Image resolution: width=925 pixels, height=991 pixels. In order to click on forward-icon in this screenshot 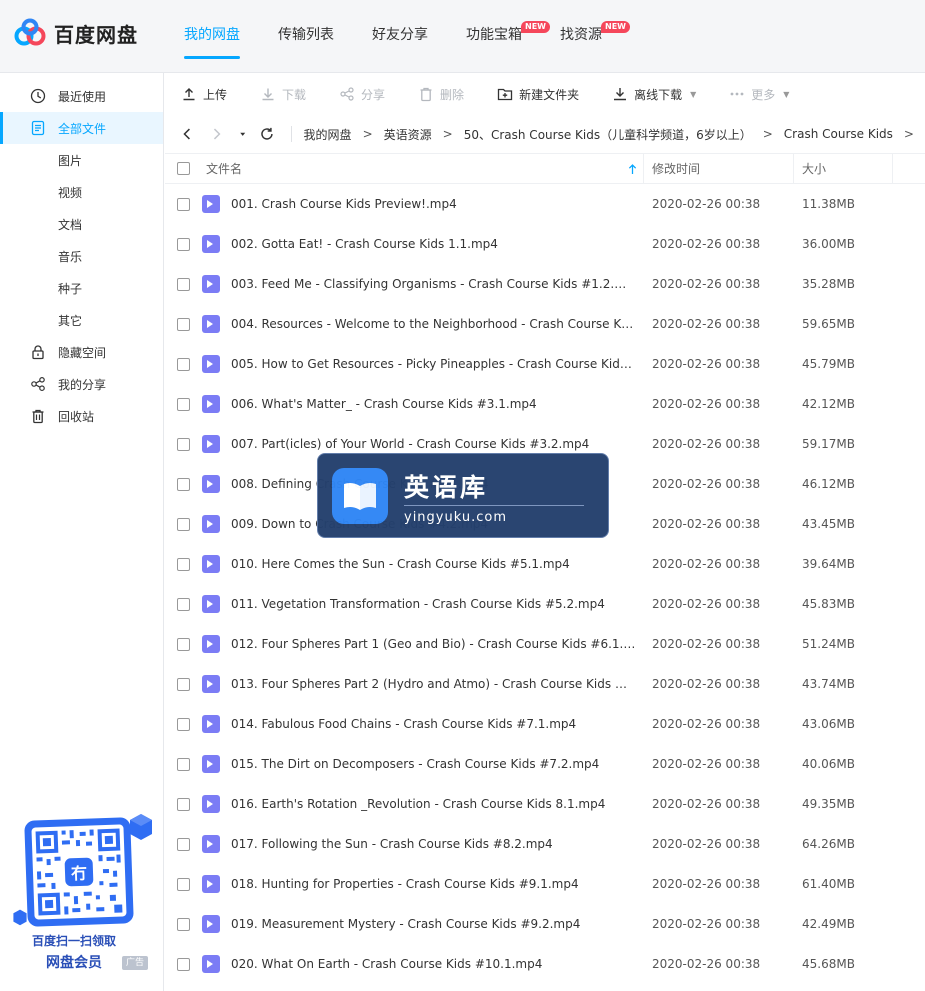, I will do `click(217, 134)`.